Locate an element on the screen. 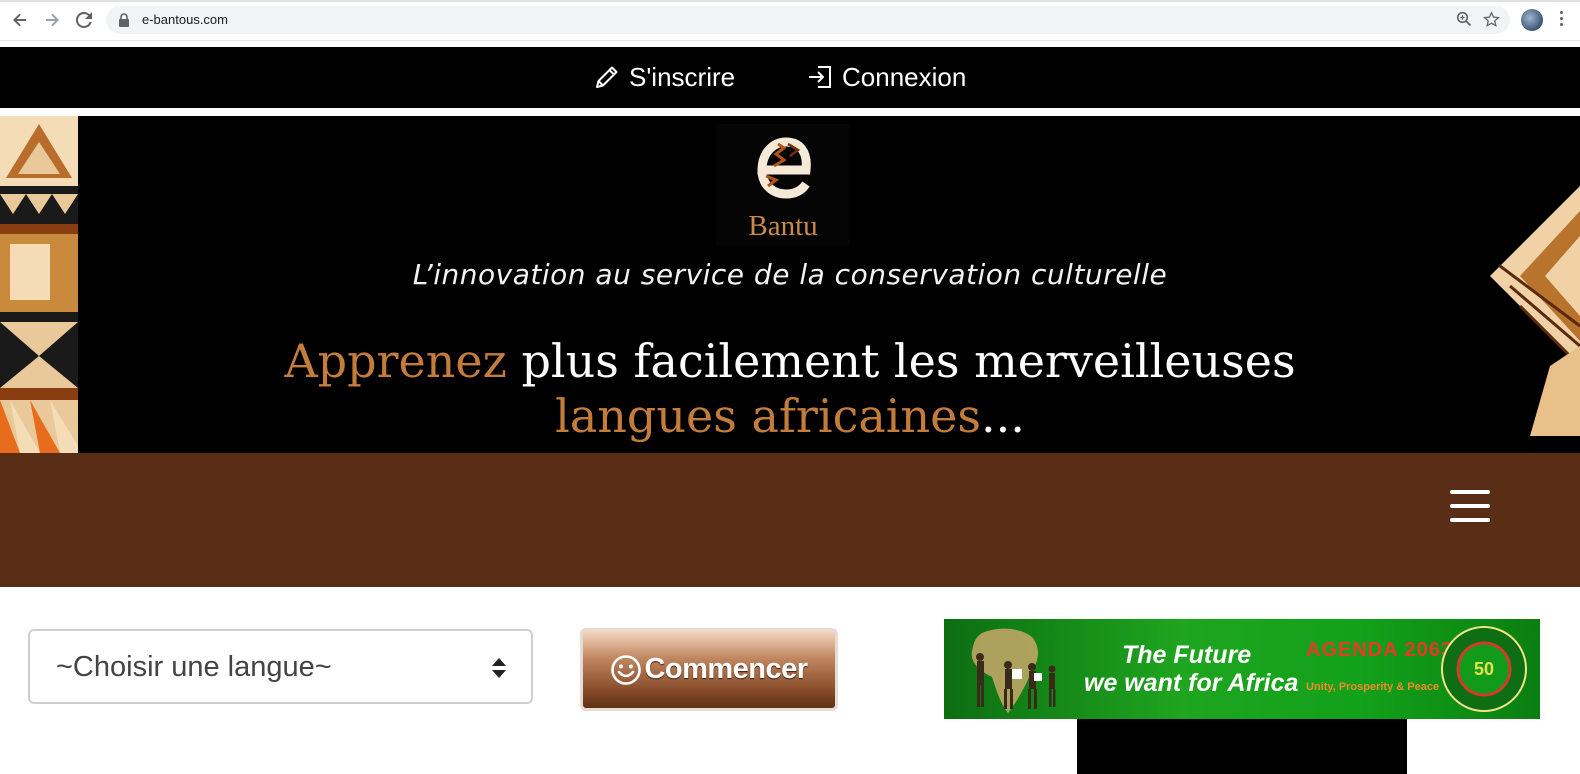  register-link: S'inscrire is located at coordinates (664, 77).